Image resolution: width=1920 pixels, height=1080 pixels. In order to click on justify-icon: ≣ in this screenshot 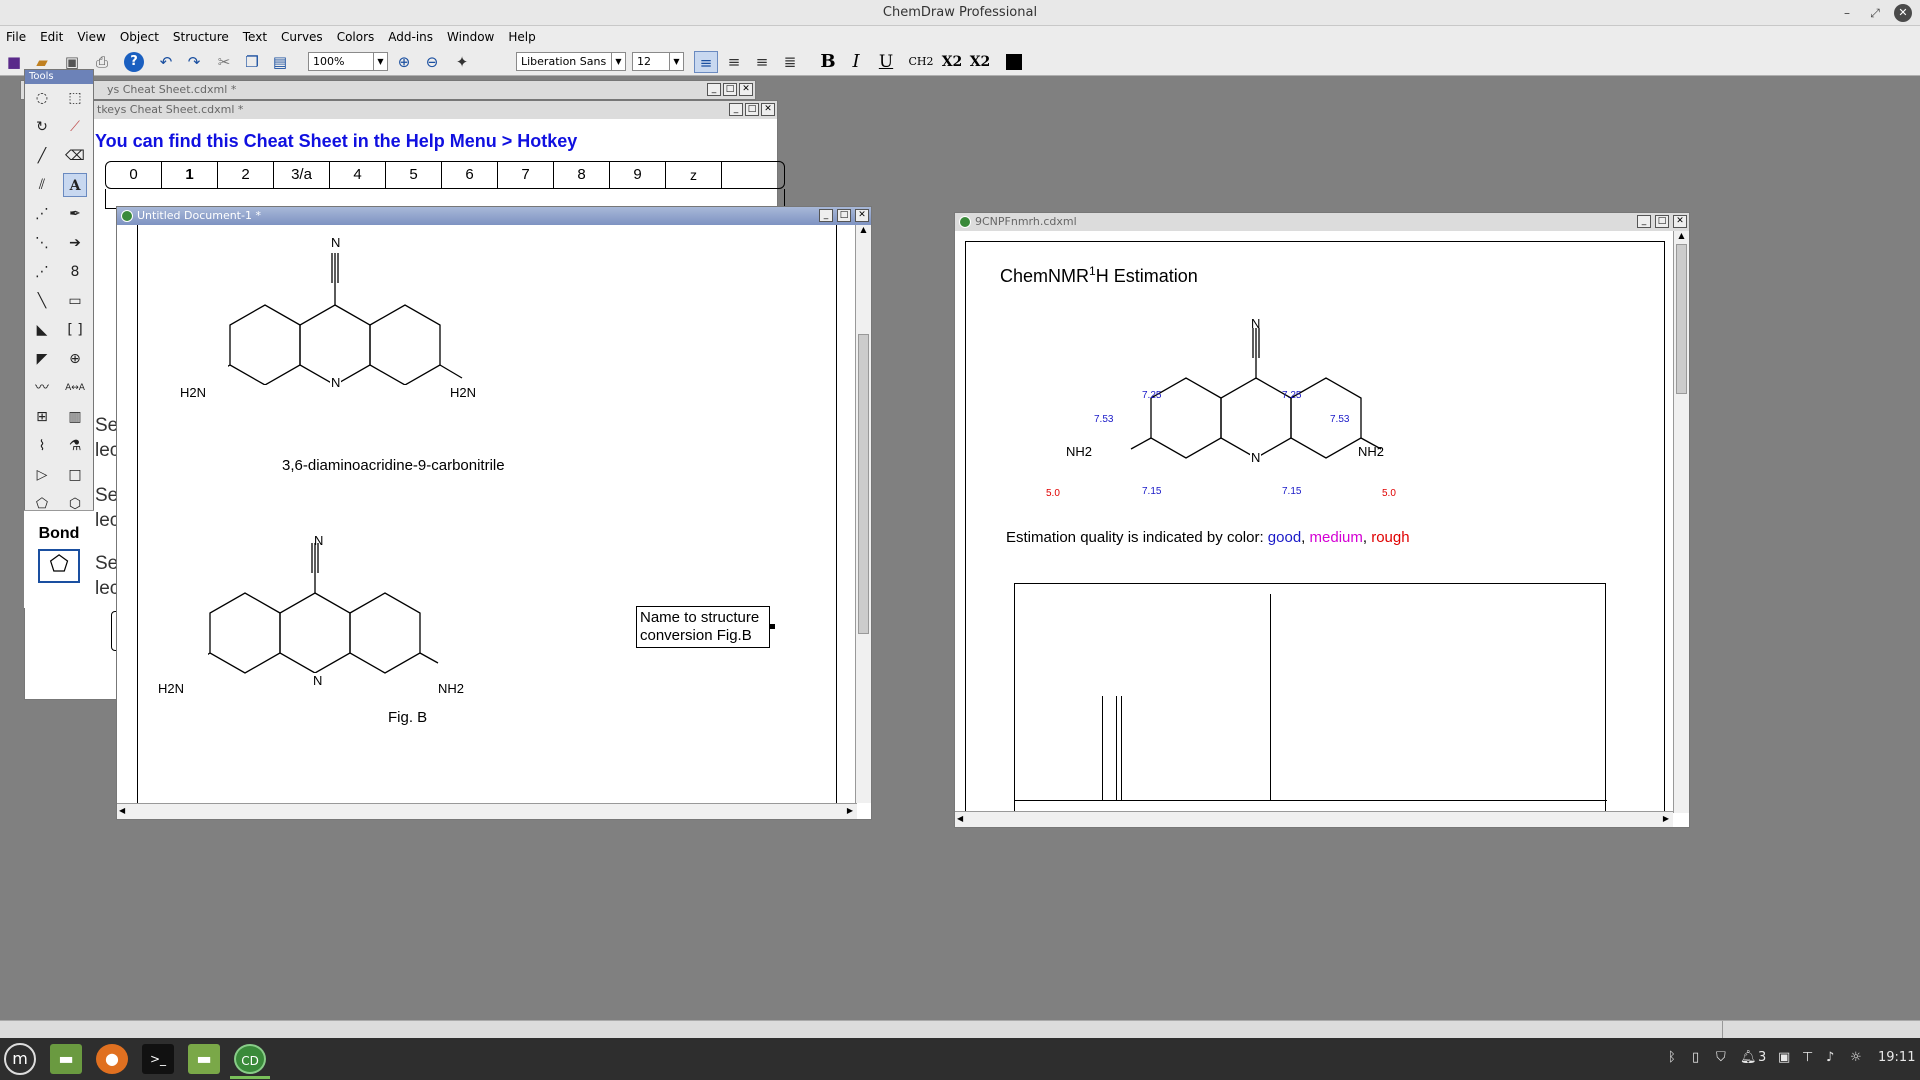, I will do `click(790, 62)`.